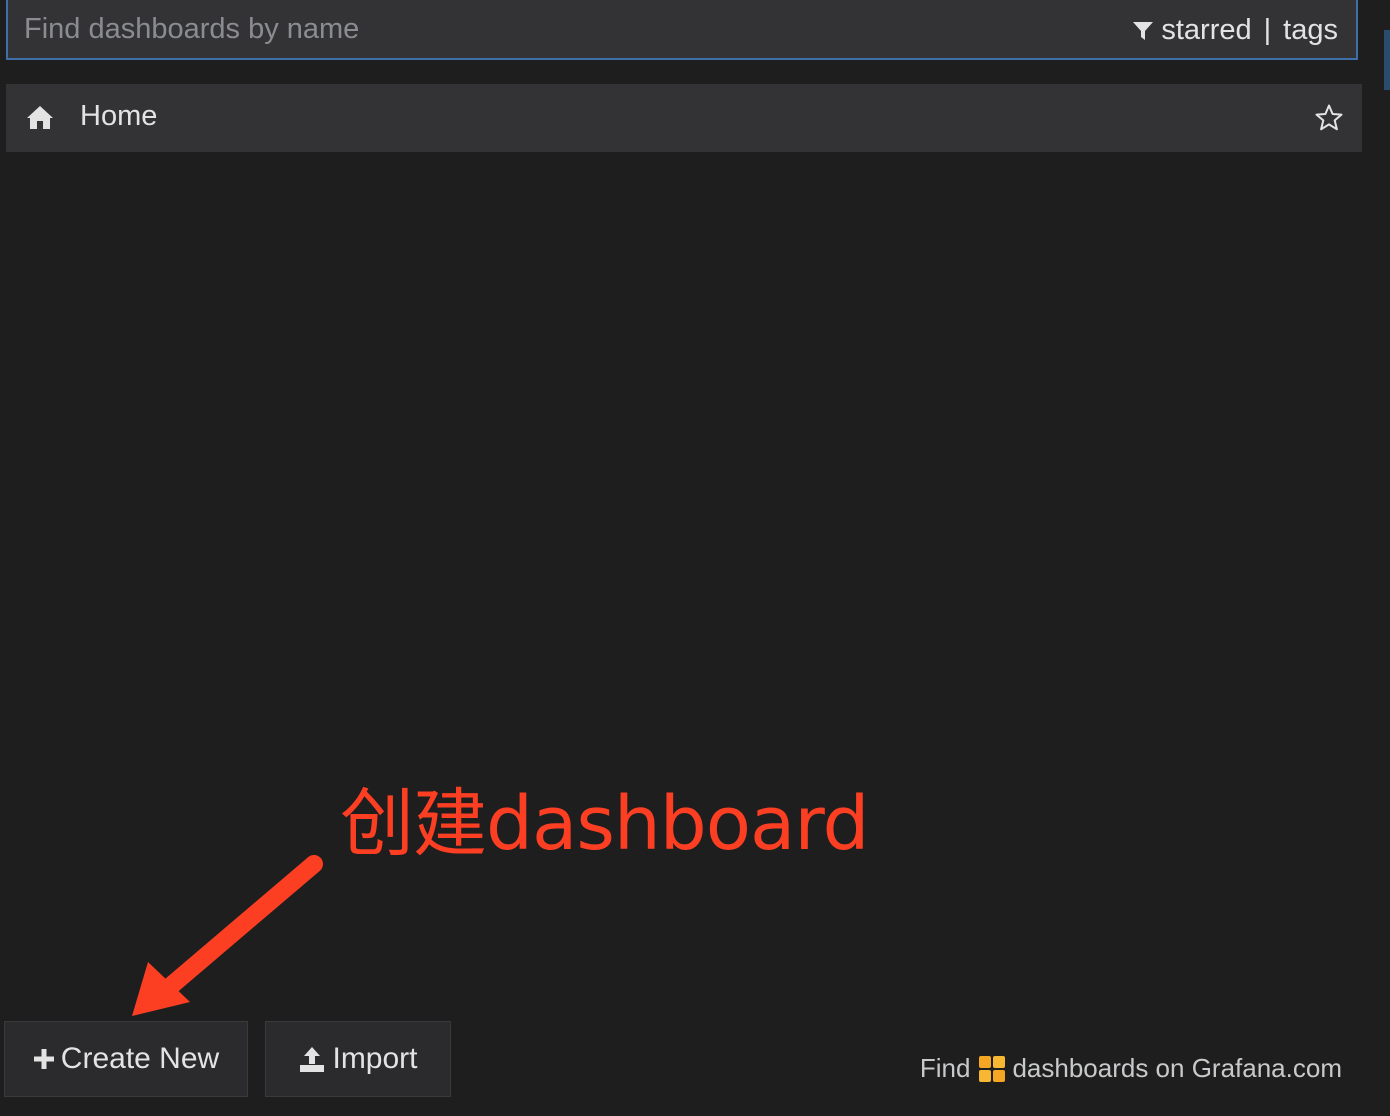  What do you see at coordinates (945, 1068) in the screenshot?
I see `grafana-link-prefix: Find` at bounding box center [945, 1068].